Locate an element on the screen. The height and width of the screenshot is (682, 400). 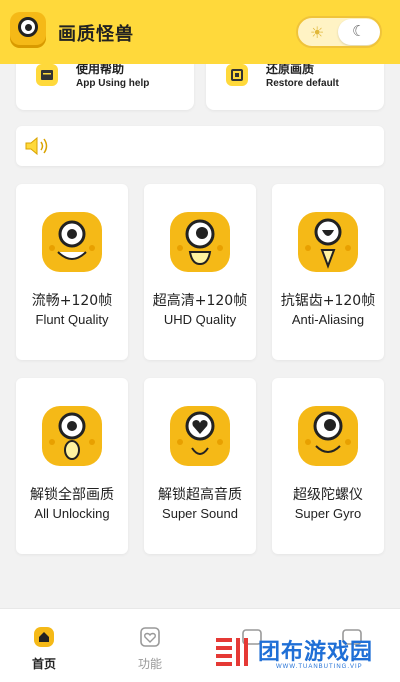
feature-card-super-gyro: 超级陀螺仪 Super Gyro is located at coordinates (328, 466).